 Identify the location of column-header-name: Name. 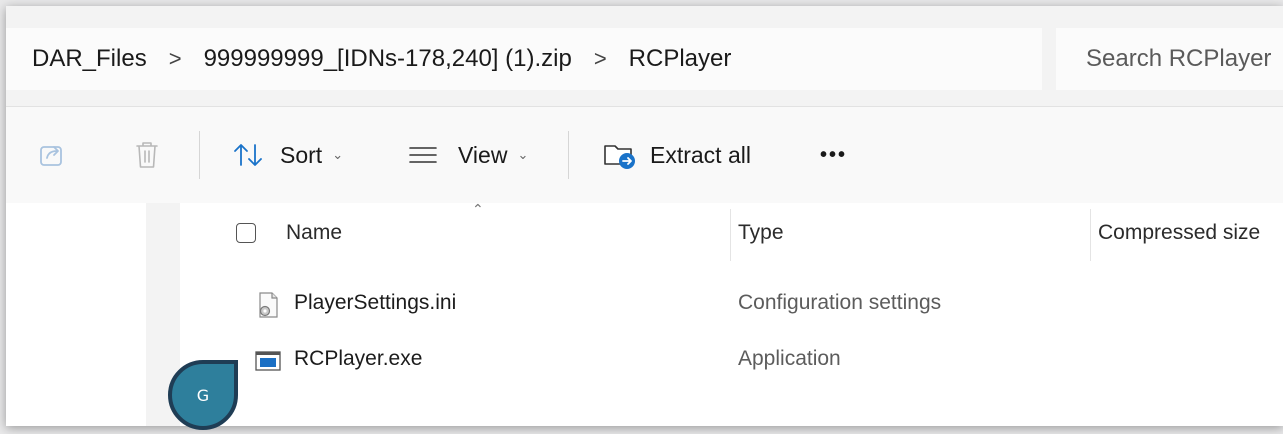
(314, 233).